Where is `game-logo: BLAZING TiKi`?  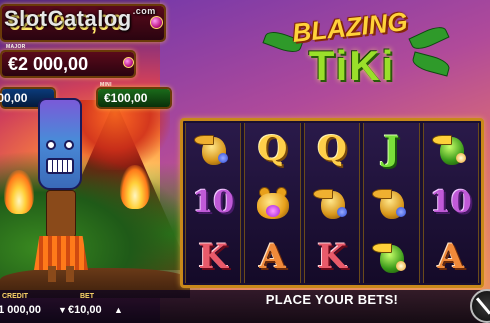
game-logo: BLAZING TiKi is located at coordinates (357, 52).